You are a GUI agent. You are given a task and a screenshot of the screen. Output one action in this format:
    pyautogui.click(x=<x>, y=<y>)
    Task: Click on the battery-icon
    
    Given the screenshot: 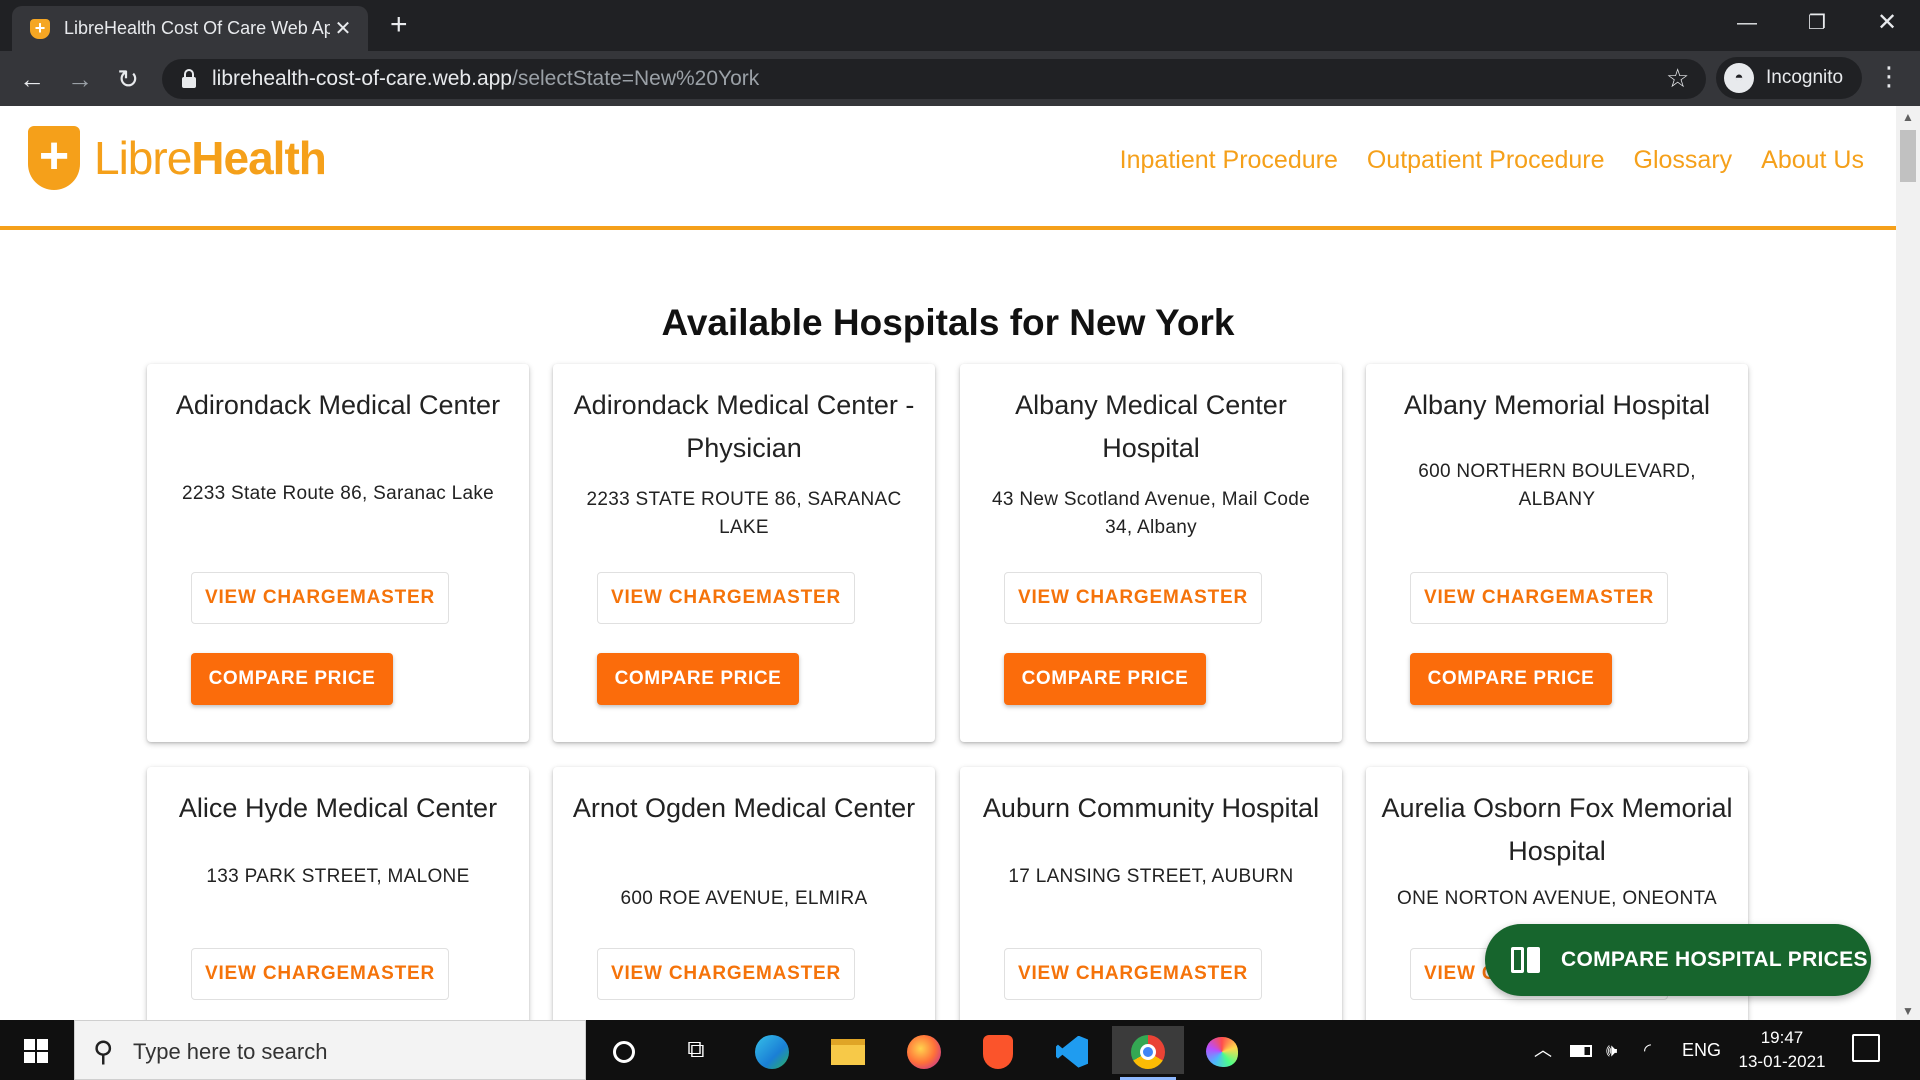 What is the action you would take?
    pyautogui.click(x=1581, y=1050)
    